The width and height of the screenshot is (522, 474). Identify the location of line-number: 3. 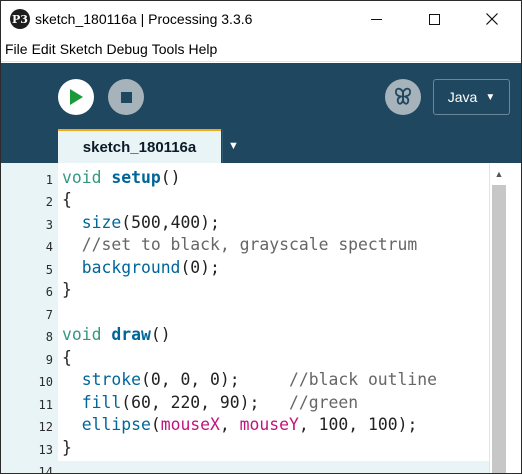
(49, 225).